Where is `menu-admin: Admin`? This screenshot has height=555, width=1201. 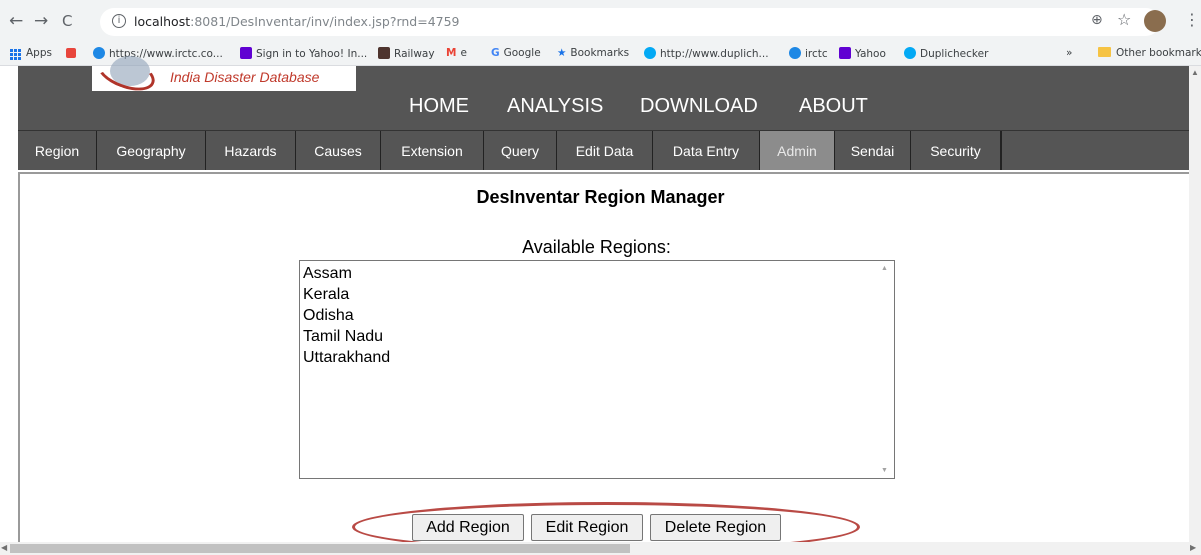 menu-admin: Admin is located at coordinates (797, 150).